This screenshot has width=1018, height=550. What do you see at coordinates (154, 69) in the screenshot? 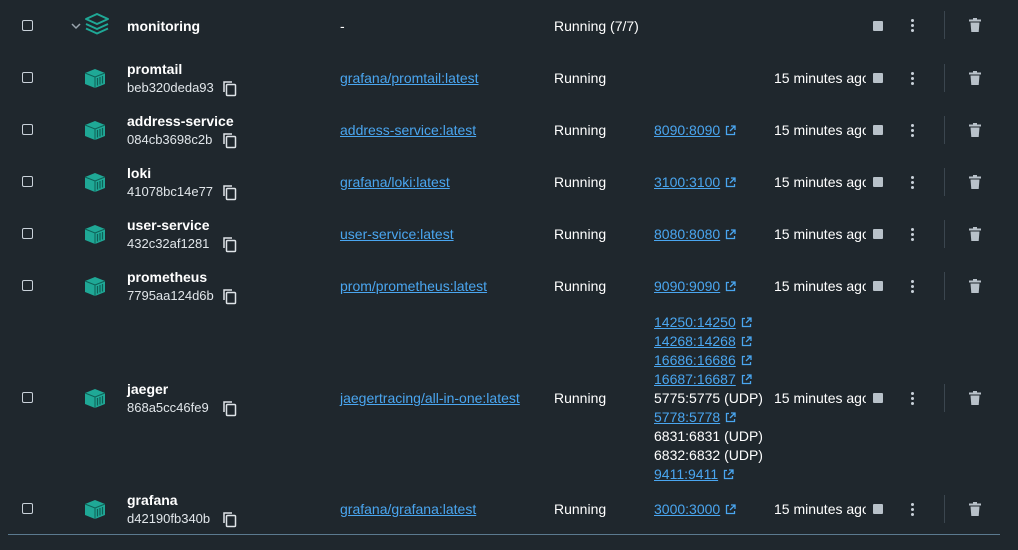
I see `container-name: promtail` at bounding box center [154, 69].